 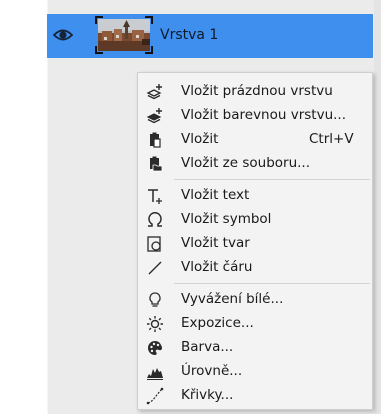 I want to click on layer-thumbnail-frame, so click(x=124, y=35).